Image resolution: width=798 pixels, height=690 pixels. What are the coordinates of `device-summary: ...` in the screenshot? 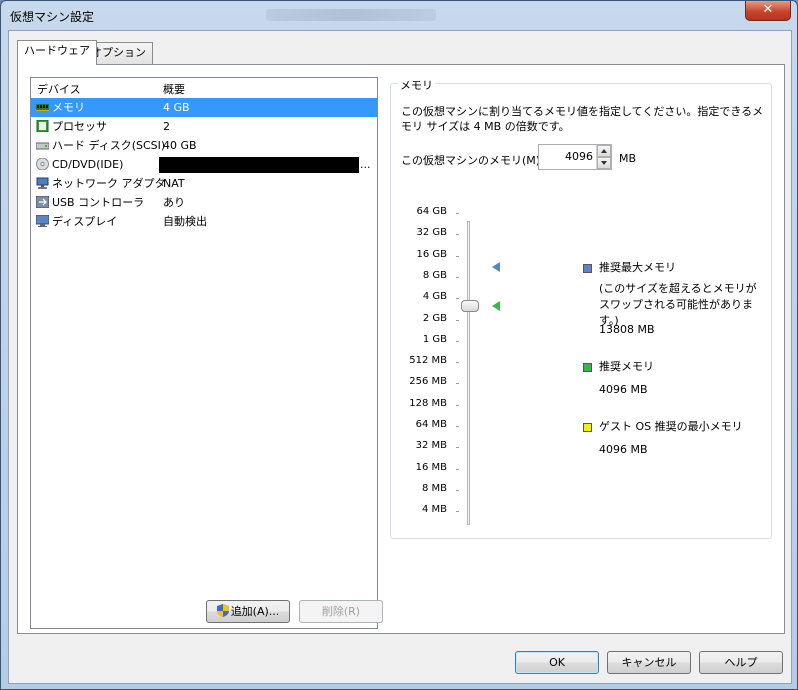 It's located at (365, 164).